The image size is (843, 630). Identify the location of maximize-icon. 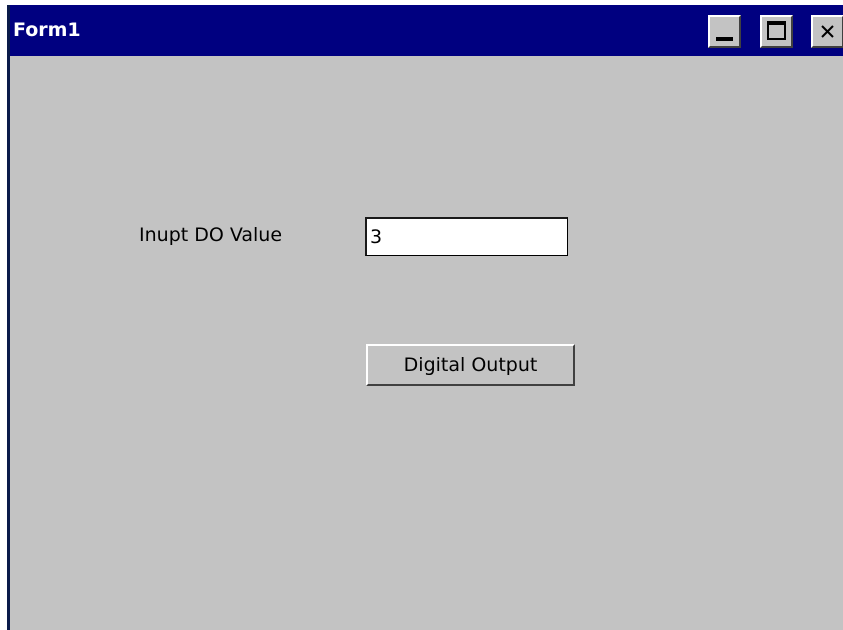
(776, 30).